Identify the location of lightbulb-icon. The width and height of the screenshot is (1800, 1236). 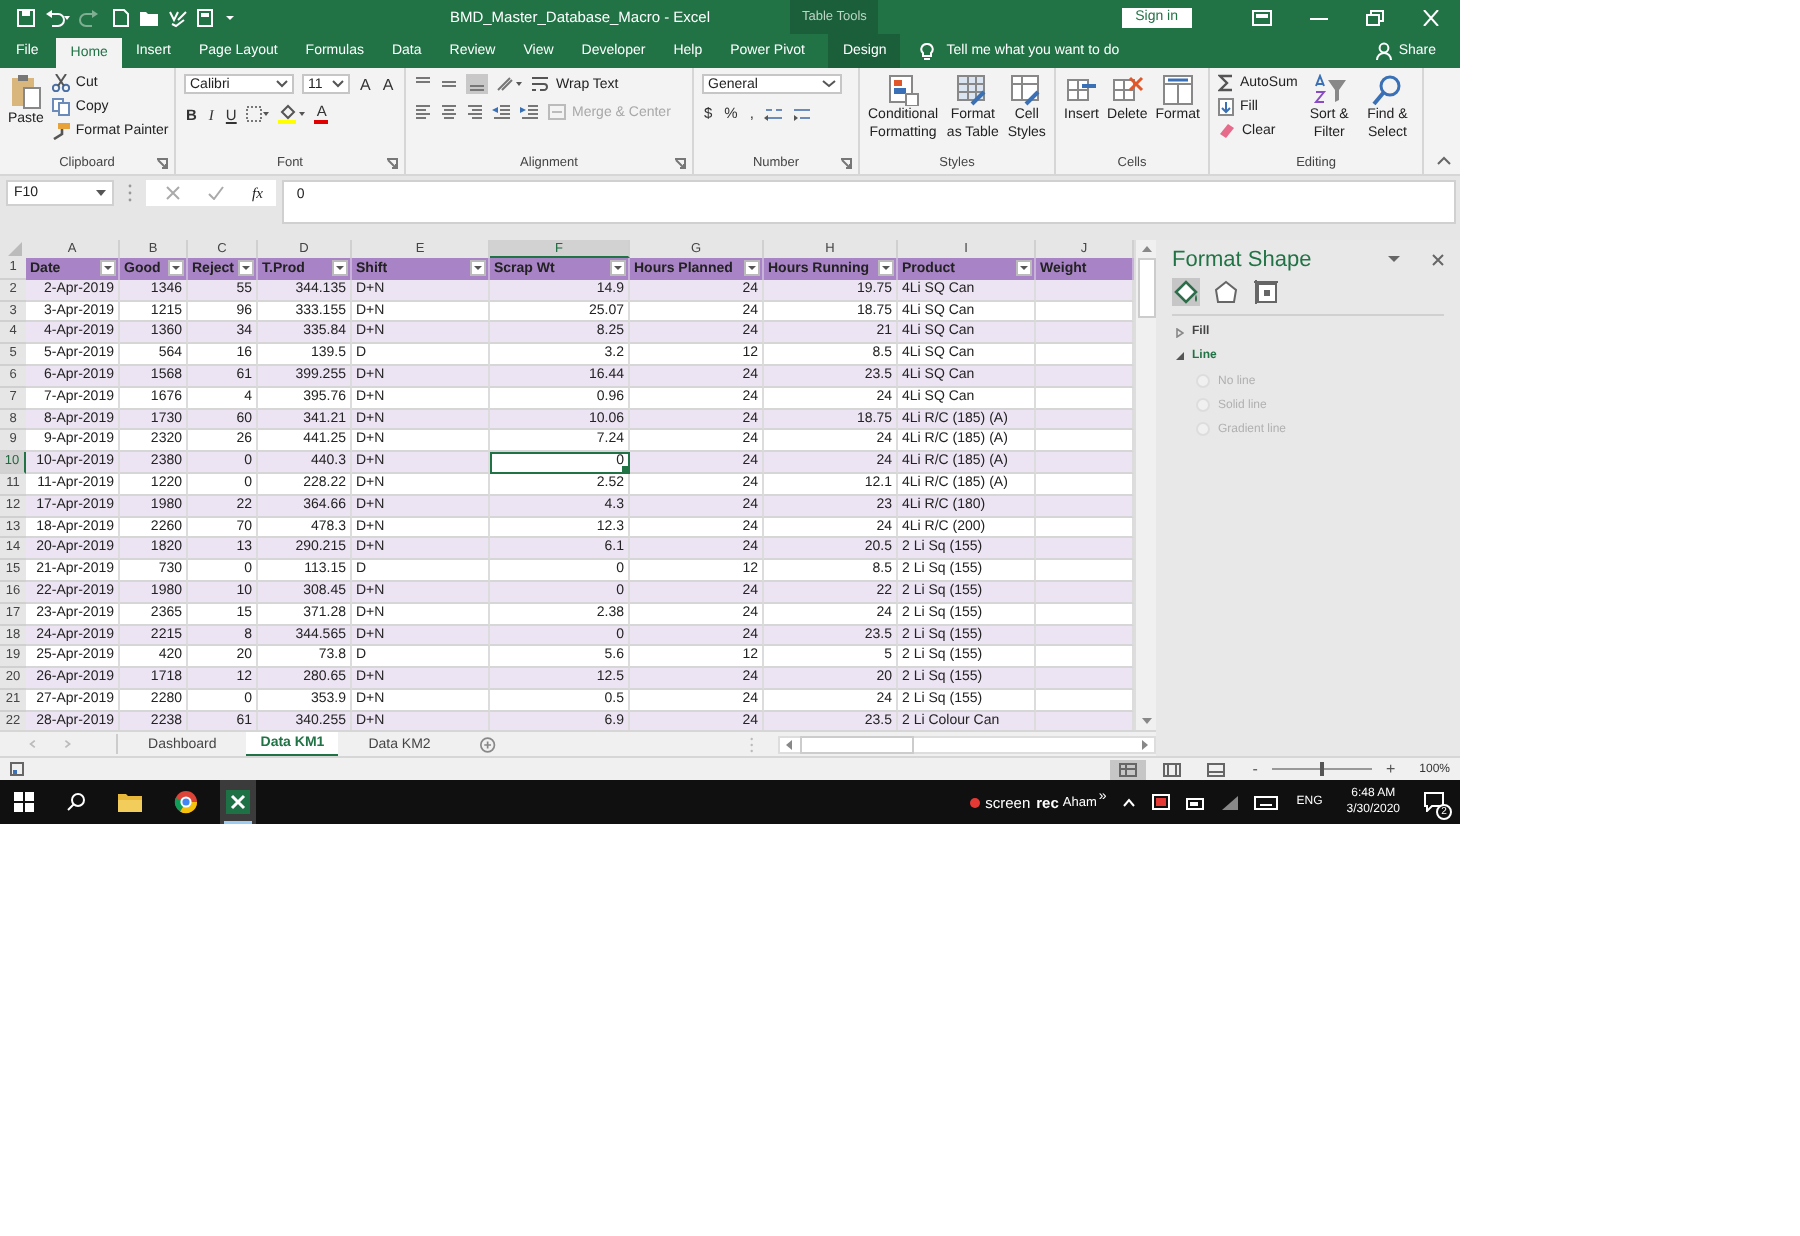
(927, 51).